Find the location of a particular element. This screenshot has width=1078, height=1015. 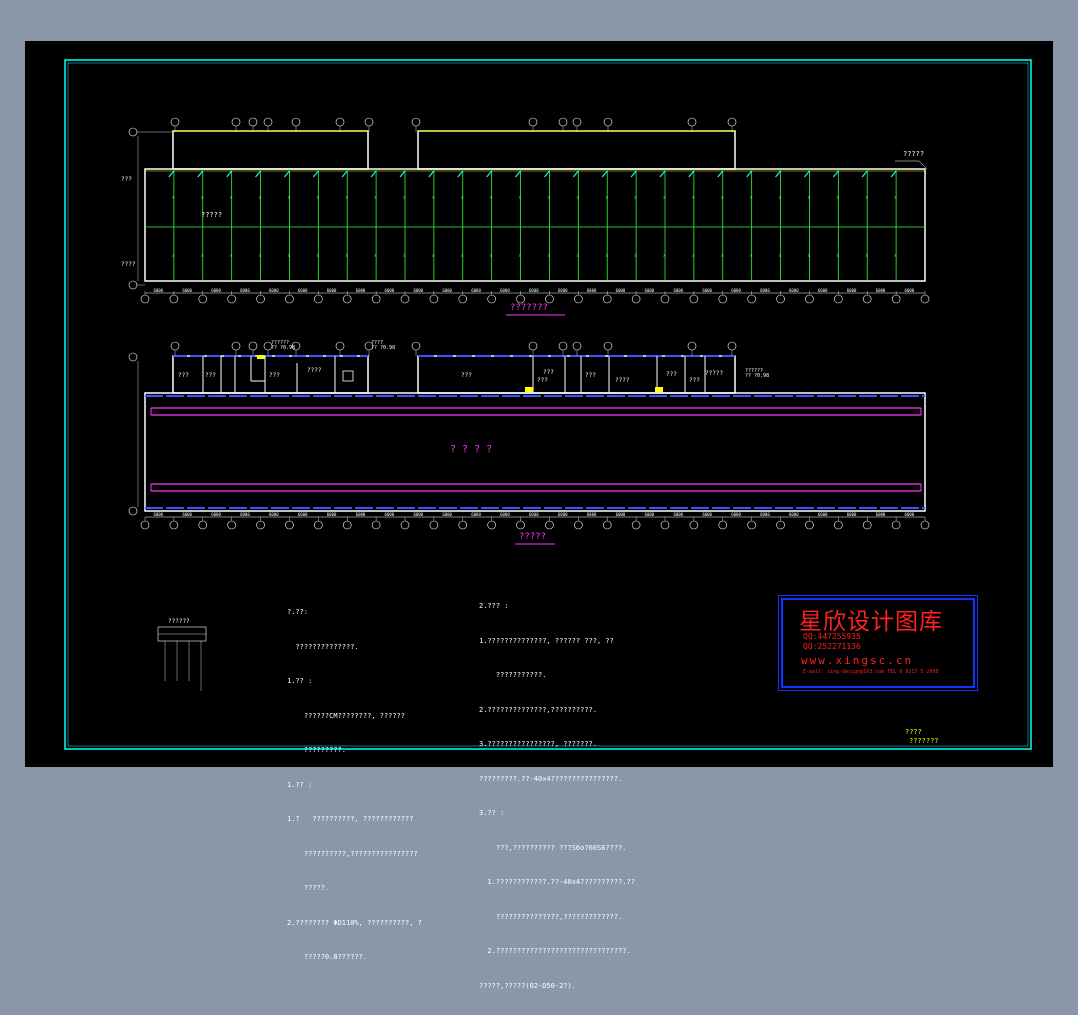

plan1-annex-left is located at coordinates (270, 150).